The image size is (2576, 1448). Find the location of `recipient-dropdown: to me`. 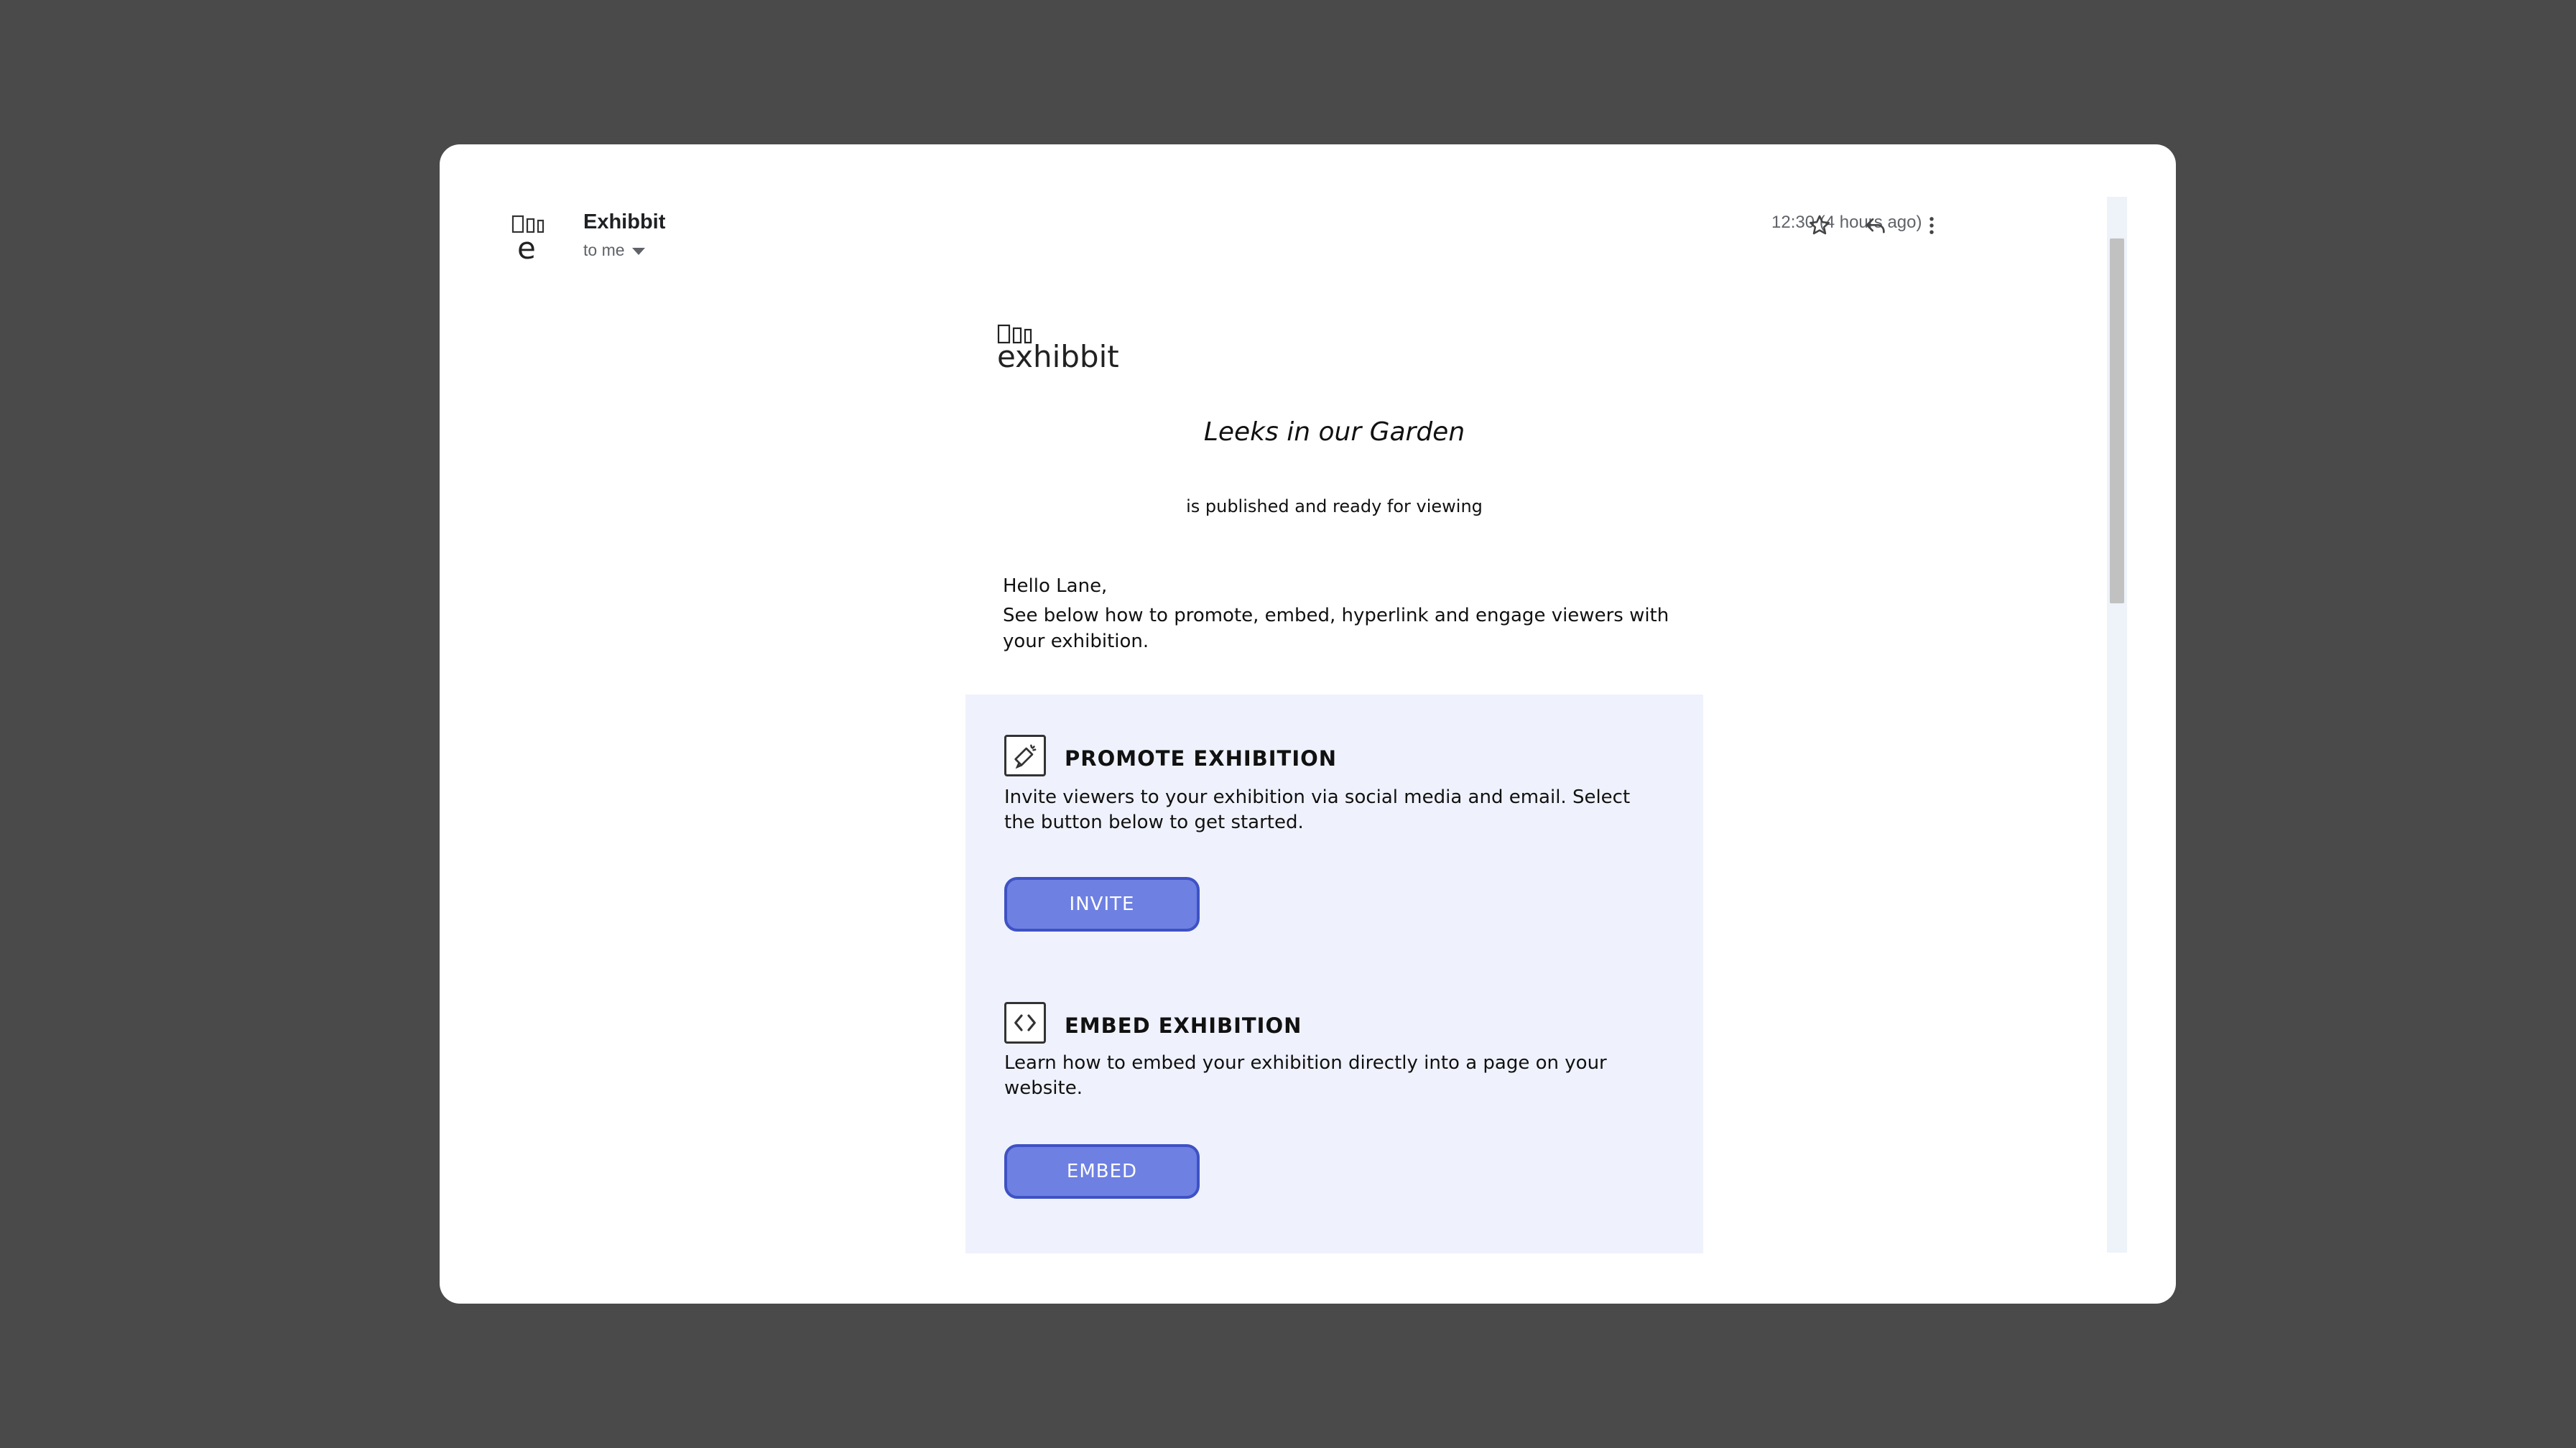

recipient-dropdown: to me is located at coordinates (614, 250).